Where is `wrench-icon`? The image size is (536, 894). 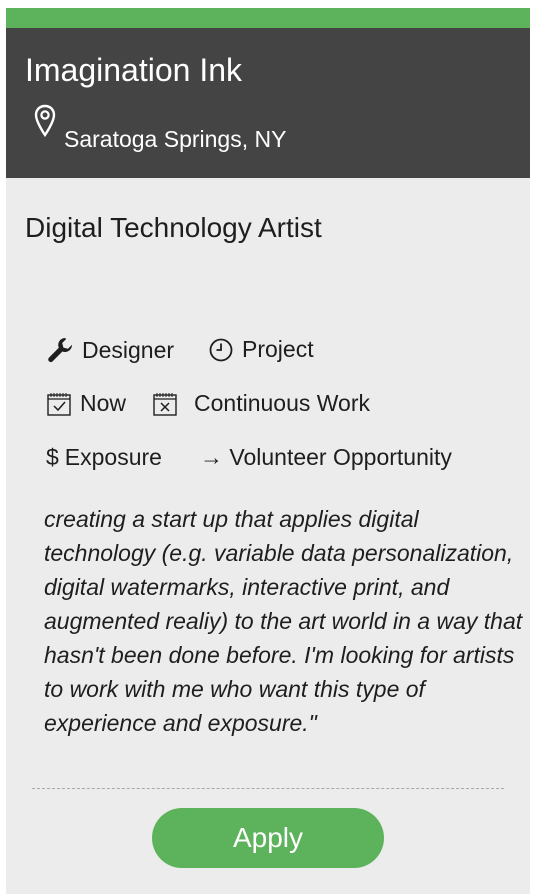
wrench-icon is located at coordinates (60, 350).